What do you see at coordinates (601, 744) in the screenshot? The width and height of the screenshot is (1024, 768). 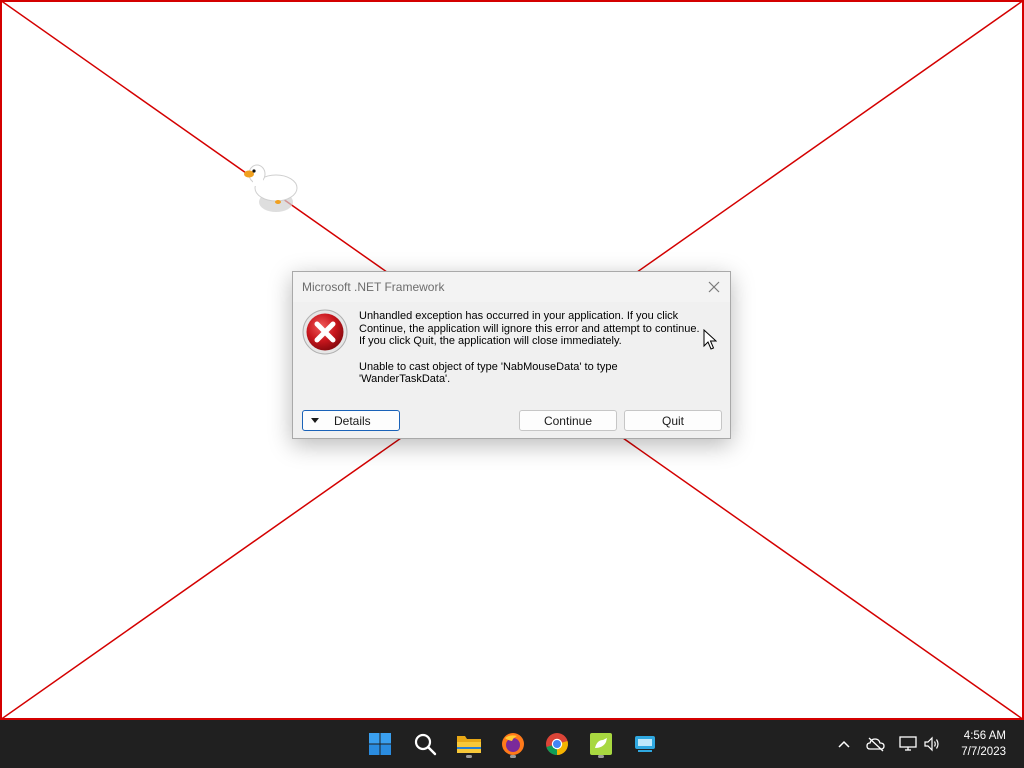 I see `goose-app-icon` at bounding box center [601, 744].